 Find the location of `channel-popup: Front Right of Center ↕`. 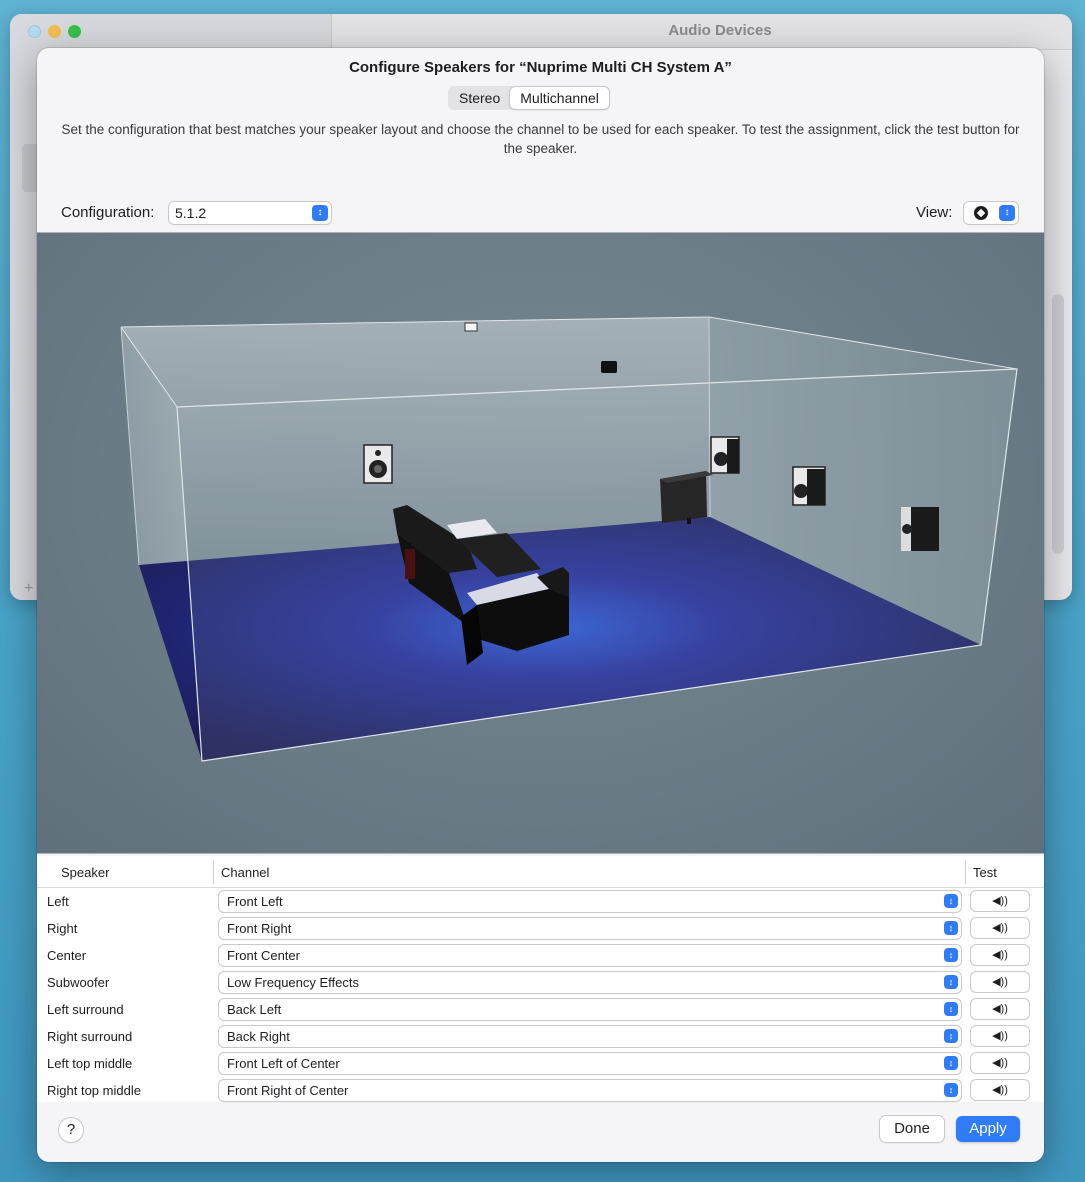

channel-popup: Front Right of Center ↕ is located at coordinates (590, 1090).